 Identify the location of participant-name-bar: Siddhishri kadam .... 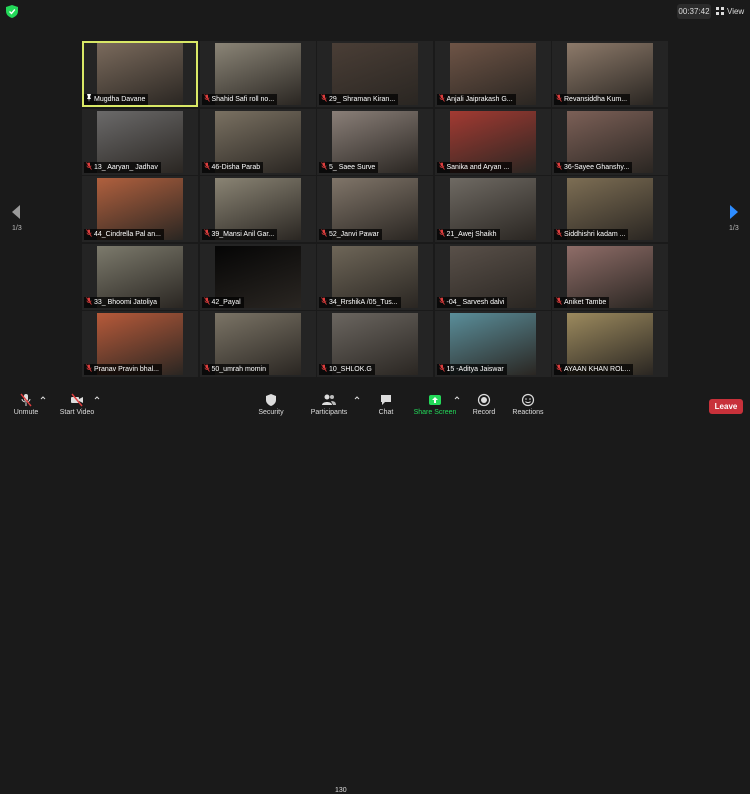
(591, 234).